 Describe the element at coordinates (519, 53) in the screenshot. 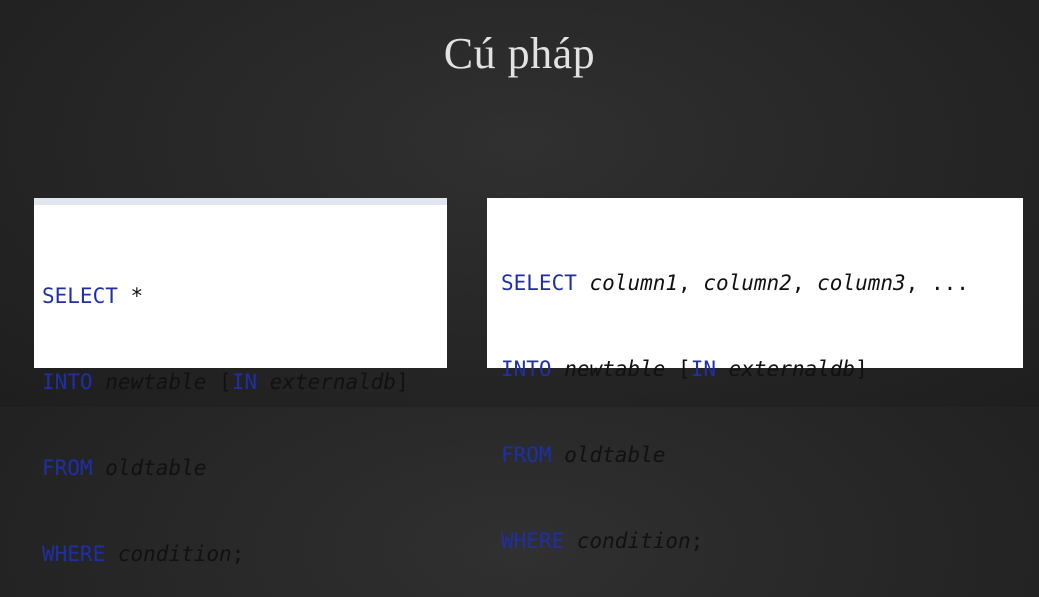

I see `slide-title: Cú pháp` at that location.